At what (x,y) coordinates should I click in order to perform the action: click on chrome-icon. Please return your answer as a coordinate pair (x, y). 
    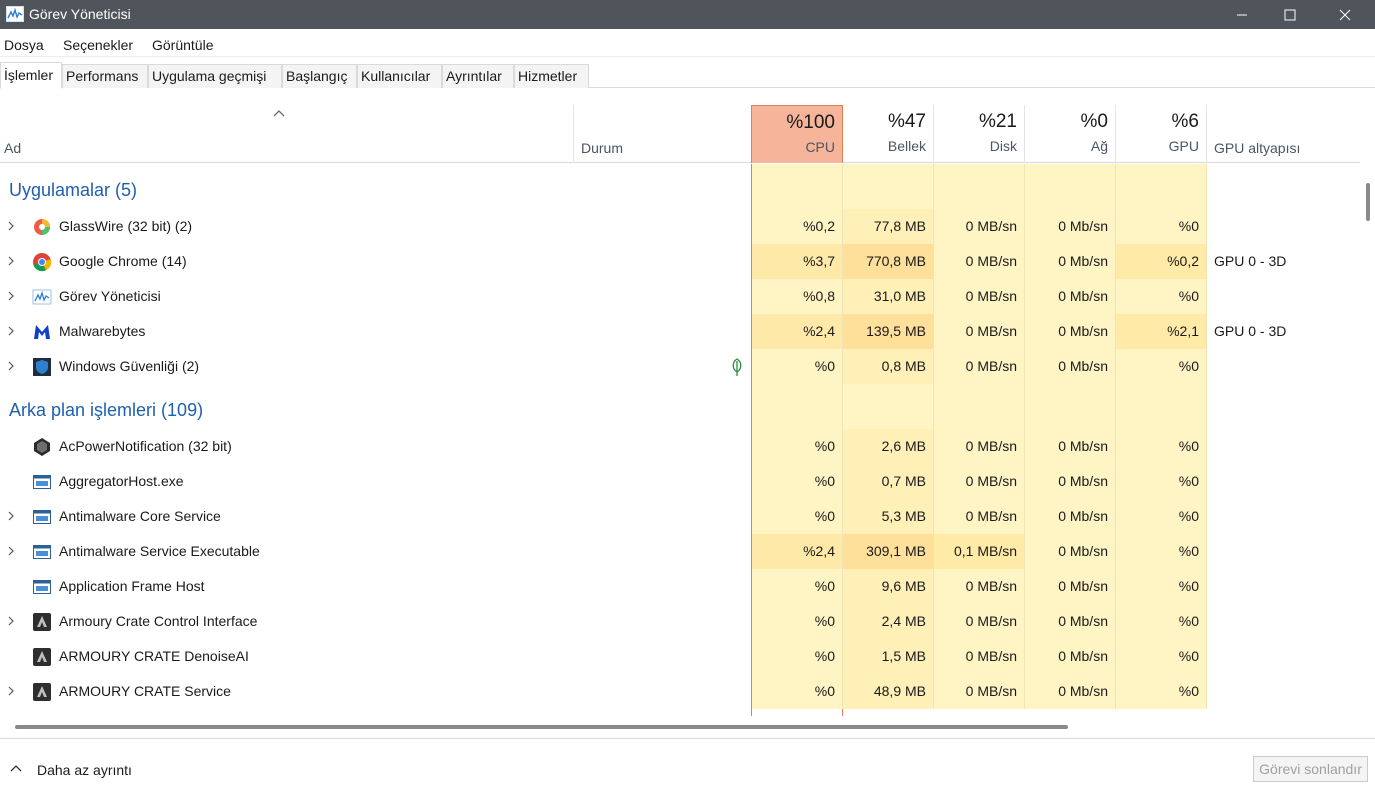
    Looking at the image, I should click on (42, 262).